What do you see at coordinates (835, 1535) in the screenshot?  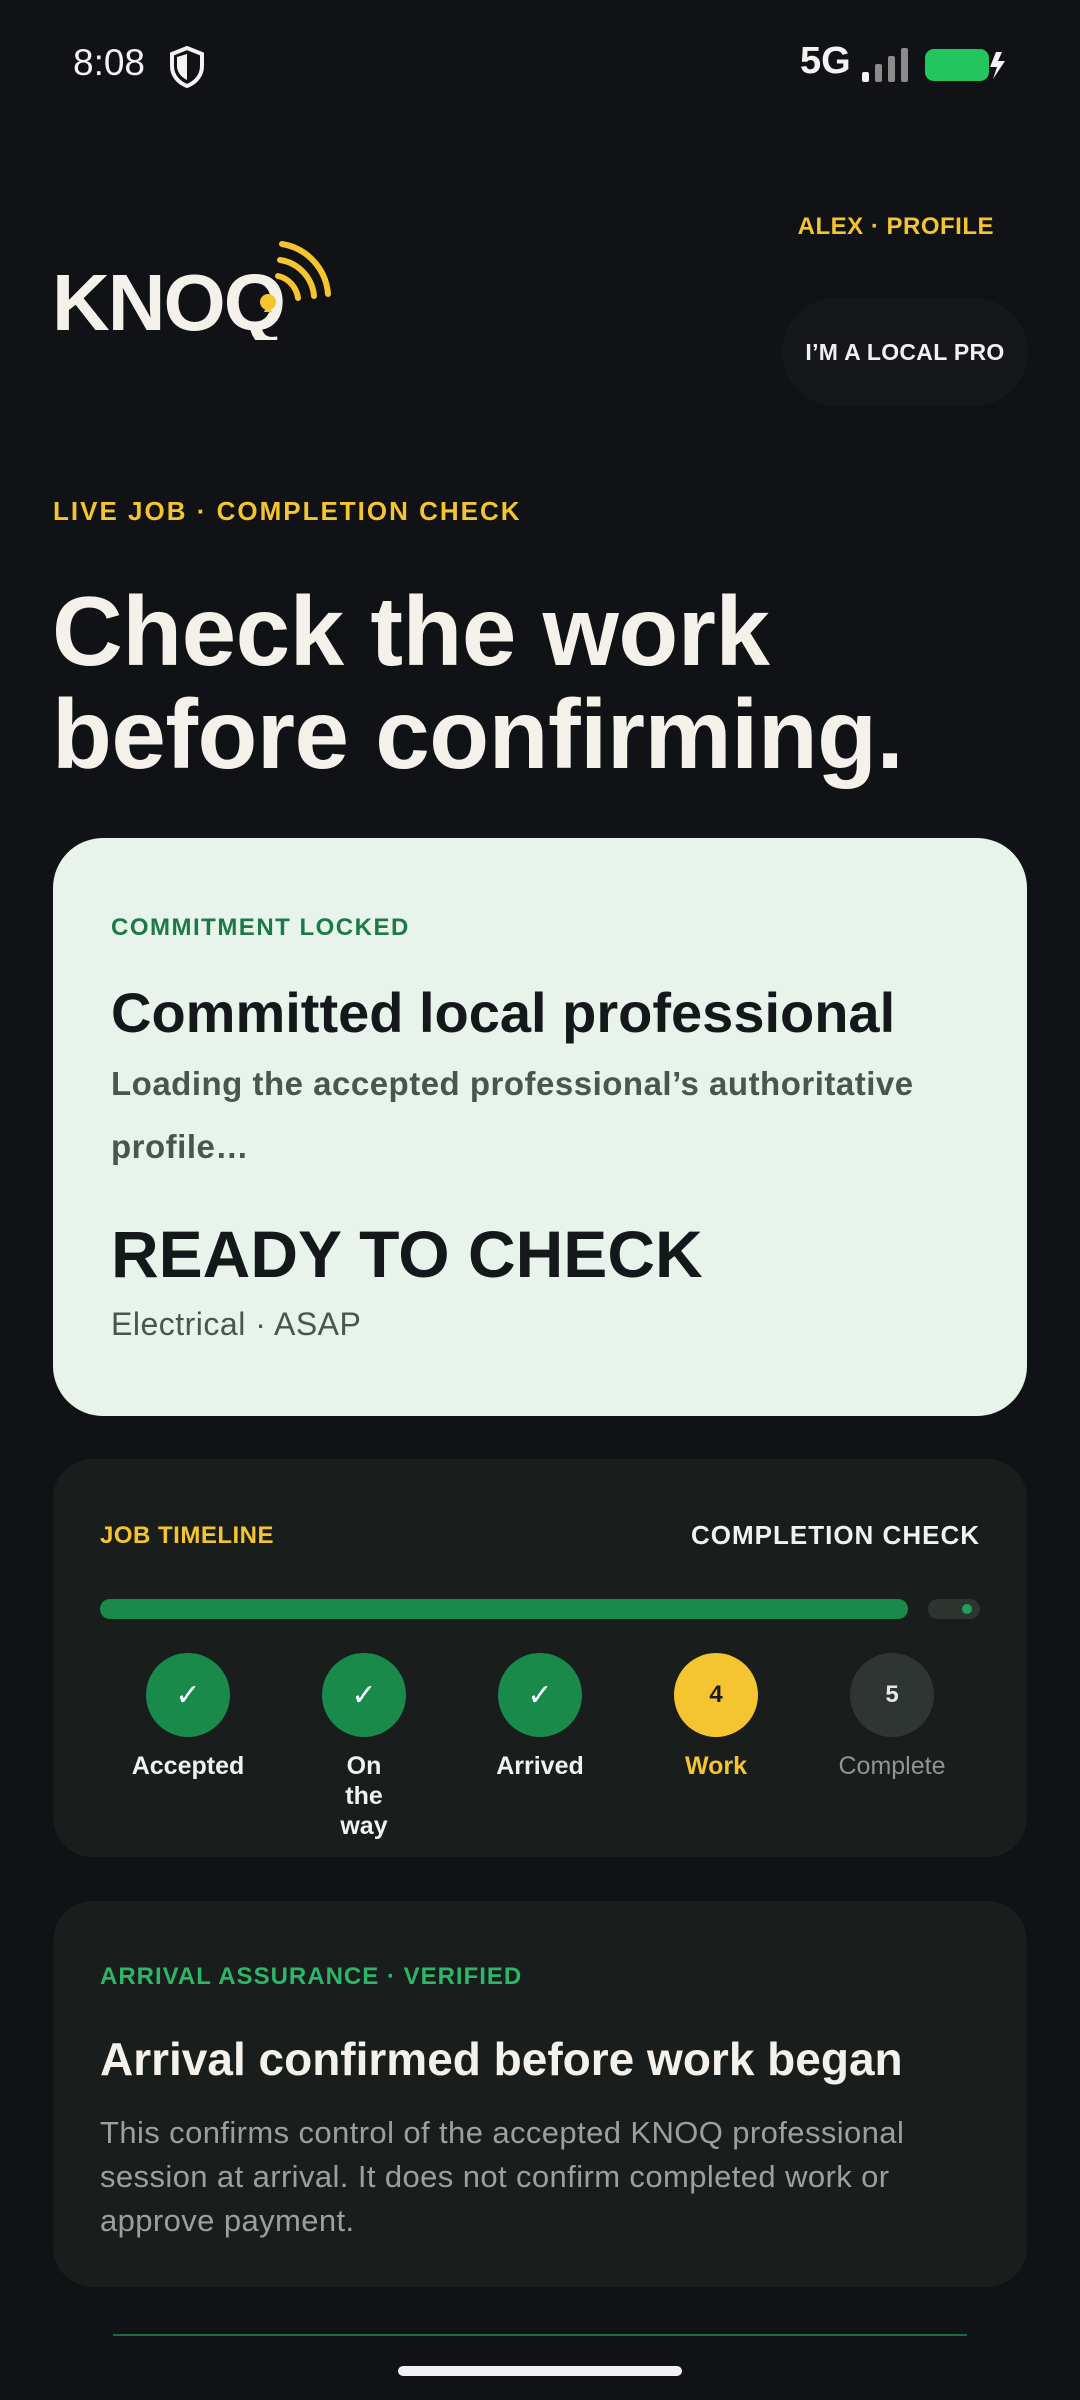 I see `timeline-current-stage: COMPLETION CHECK` at bounding box center [835, 1535].